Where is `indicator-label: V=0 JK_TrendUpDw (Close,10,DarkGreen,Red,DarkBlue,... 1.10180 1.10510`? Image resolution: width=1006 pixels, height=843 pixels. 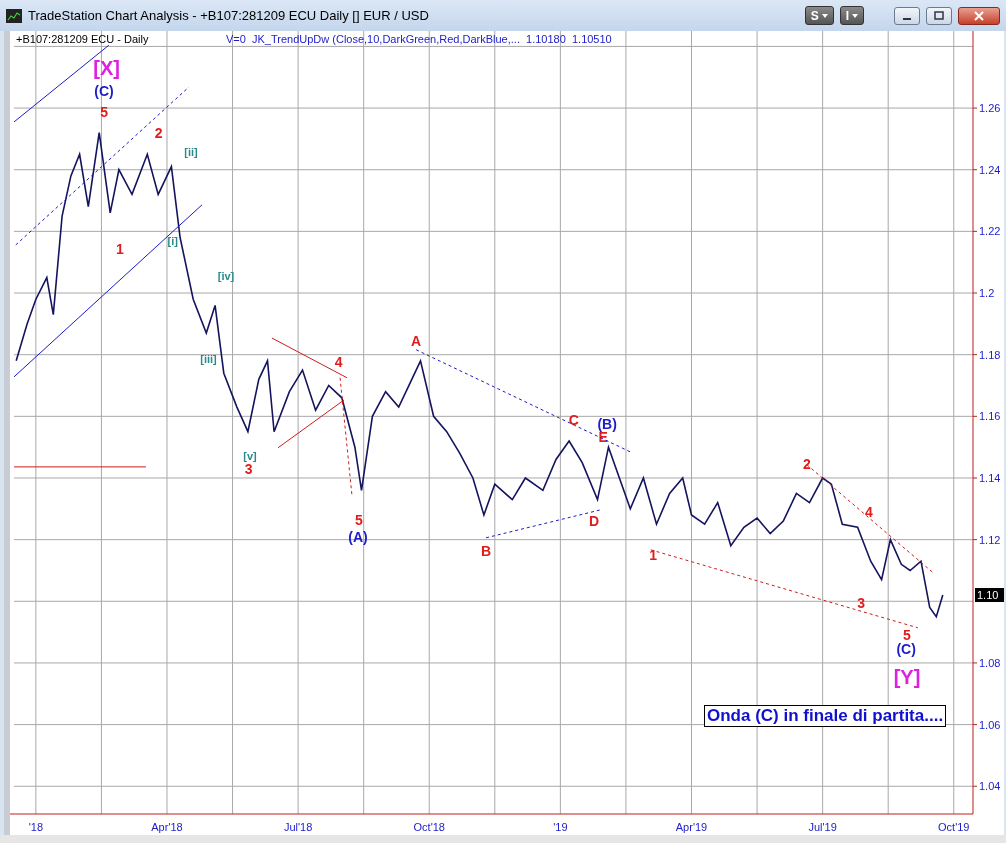
indicator-label: V=0 JK_TrendUpDw (Close,10,DarkGreen,Red,DarkBlue,... 1.10180 1.10510 is located at coordinates (419, 39).